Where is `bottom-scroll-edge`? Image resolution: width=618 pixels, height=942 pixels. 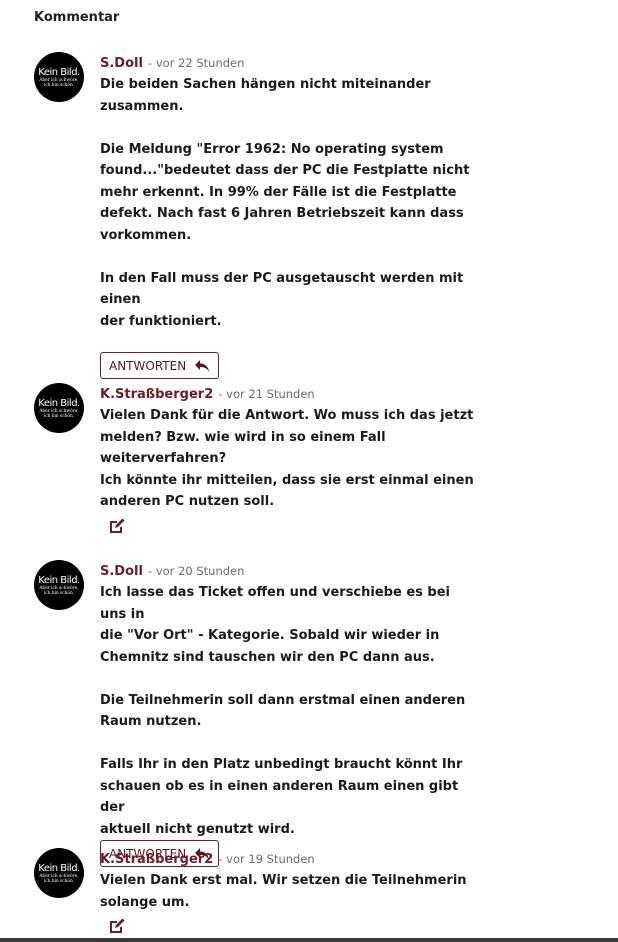
bottom-scroll-edge is located at coordinates (309, 940).